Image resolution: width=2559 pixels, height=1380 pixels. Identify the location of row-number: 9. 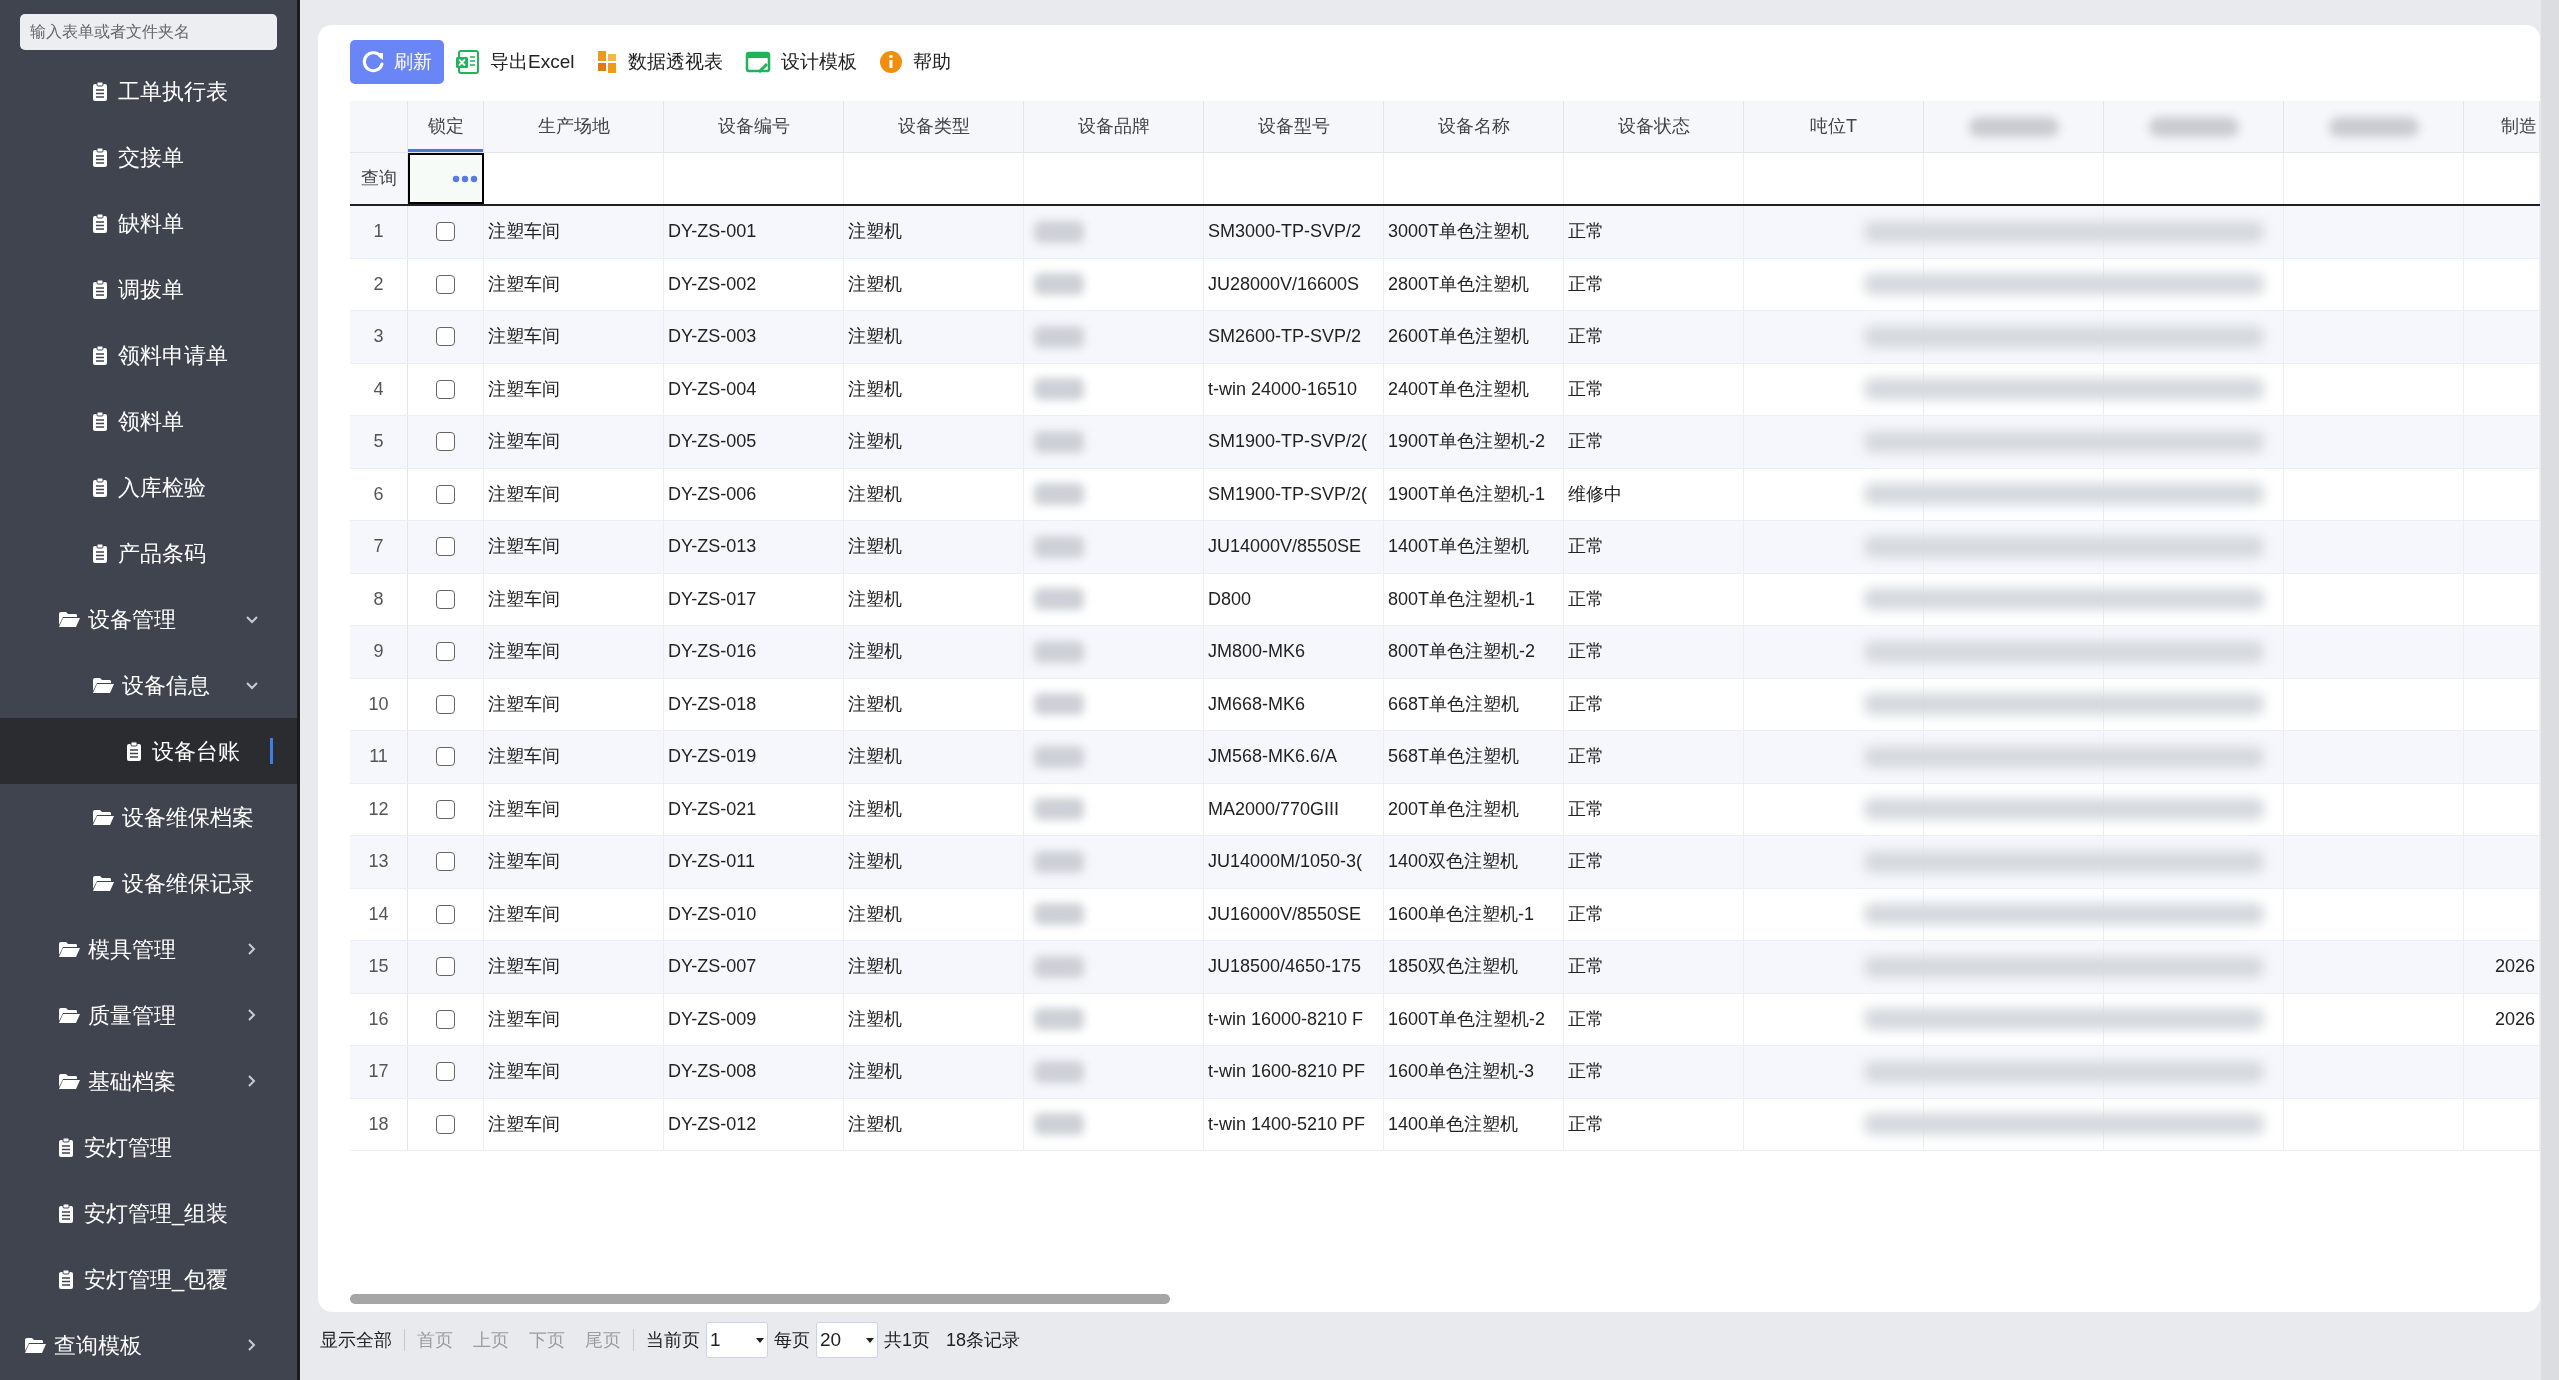
(379, 652).